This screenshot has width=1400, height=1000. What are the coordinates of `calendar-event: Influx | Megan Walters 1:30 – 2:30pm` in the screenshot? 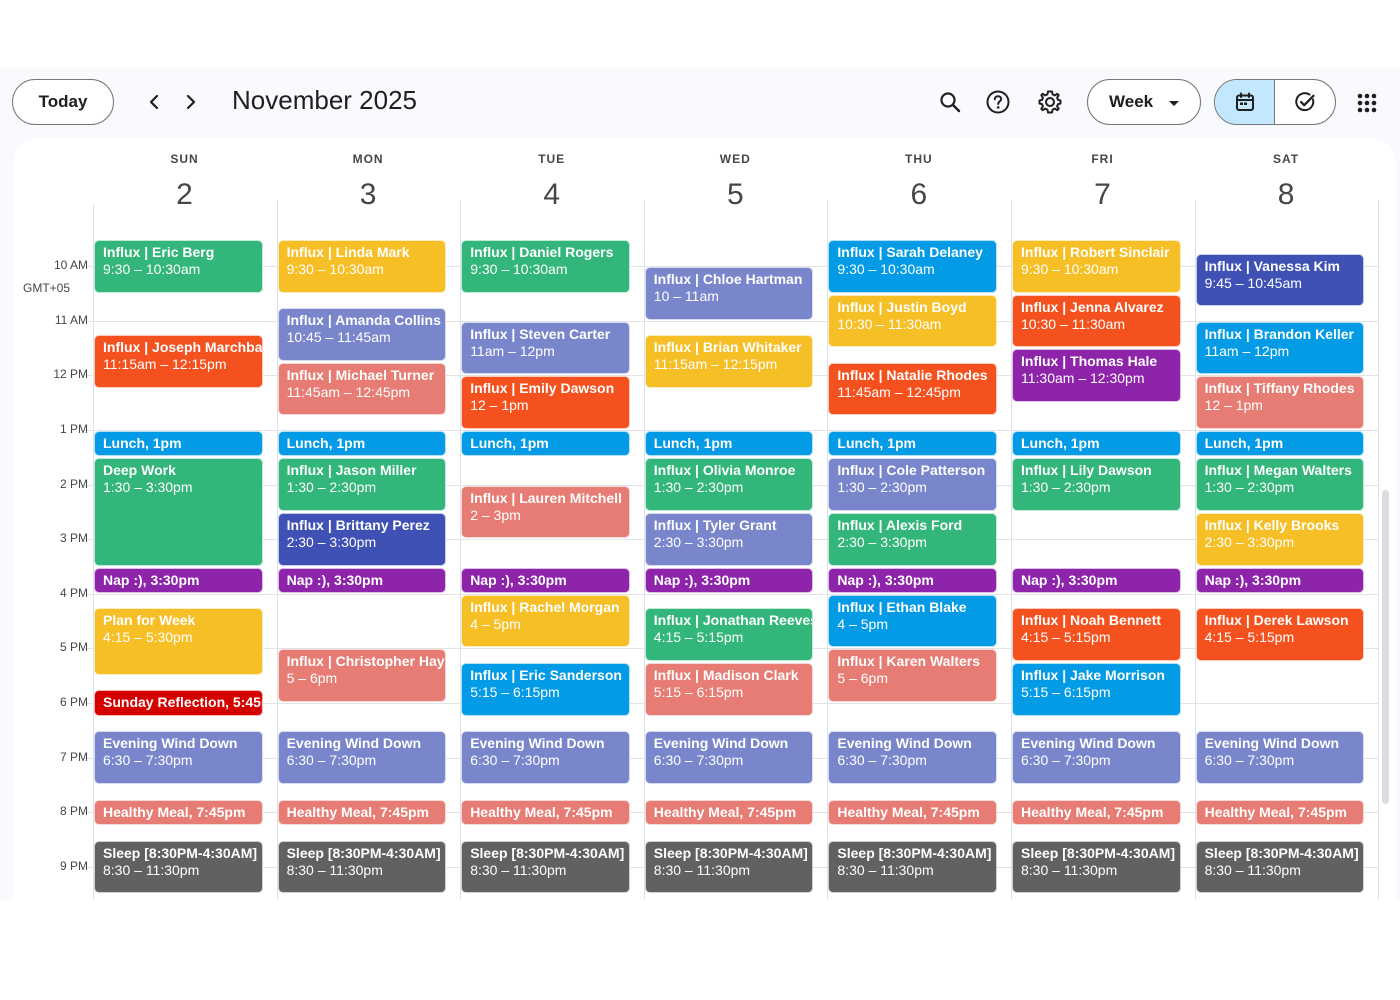 It's located at (1280, 484).